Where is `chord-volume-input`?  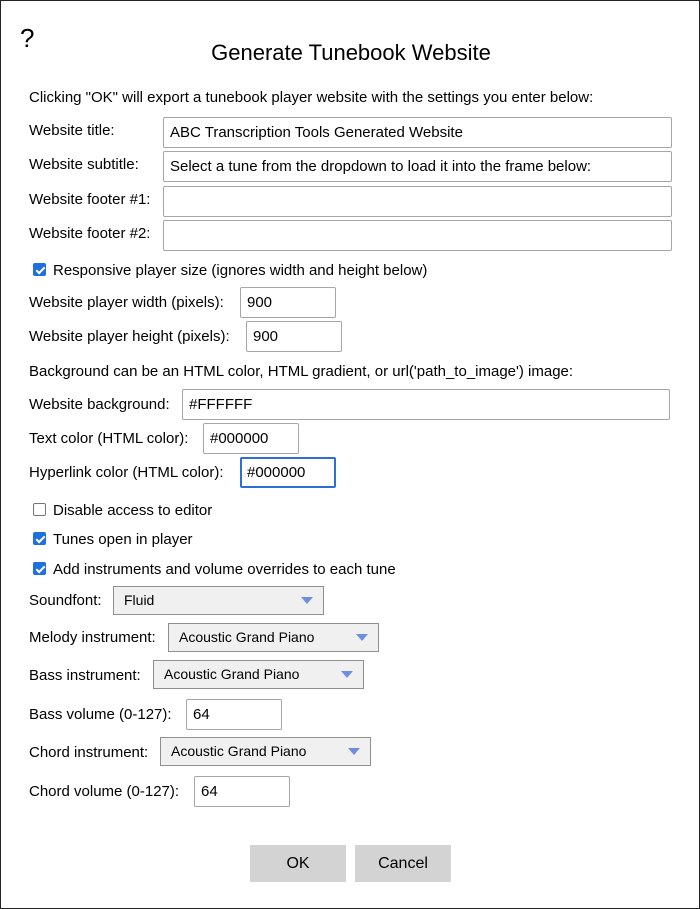
chord-volume-input is located at coordinates (242, 791).